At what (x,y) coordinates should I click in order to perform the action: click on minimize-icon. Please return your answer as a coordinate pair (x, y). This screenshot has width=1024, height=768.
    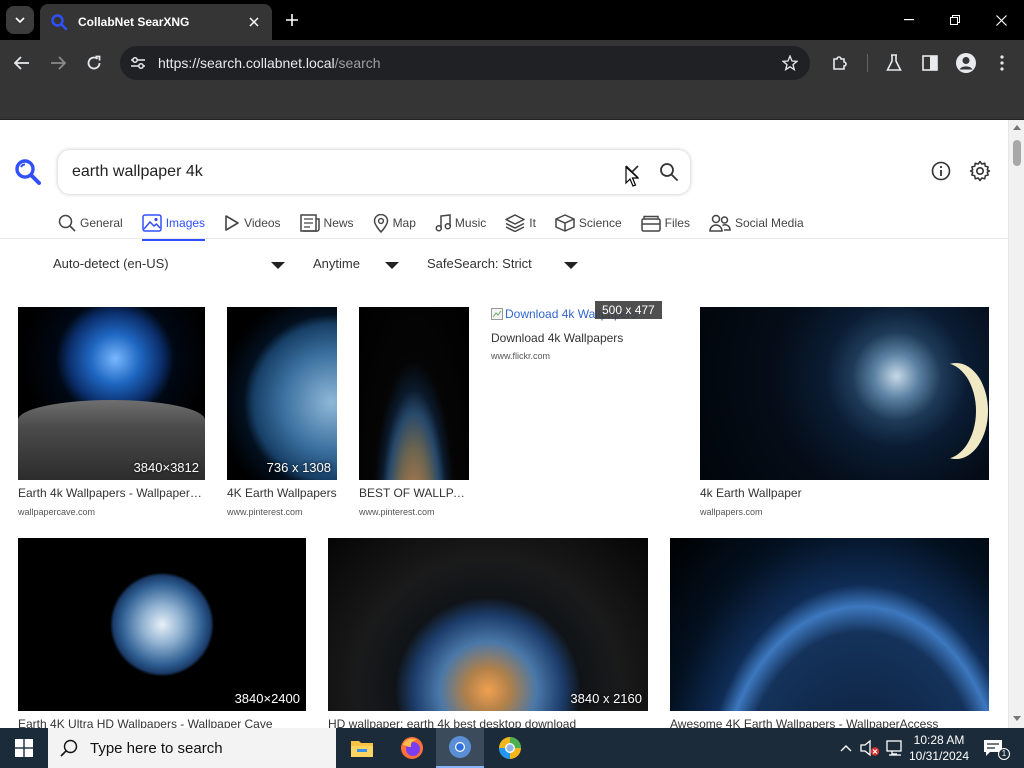
    Looking at the image, I should click on (909, 20).